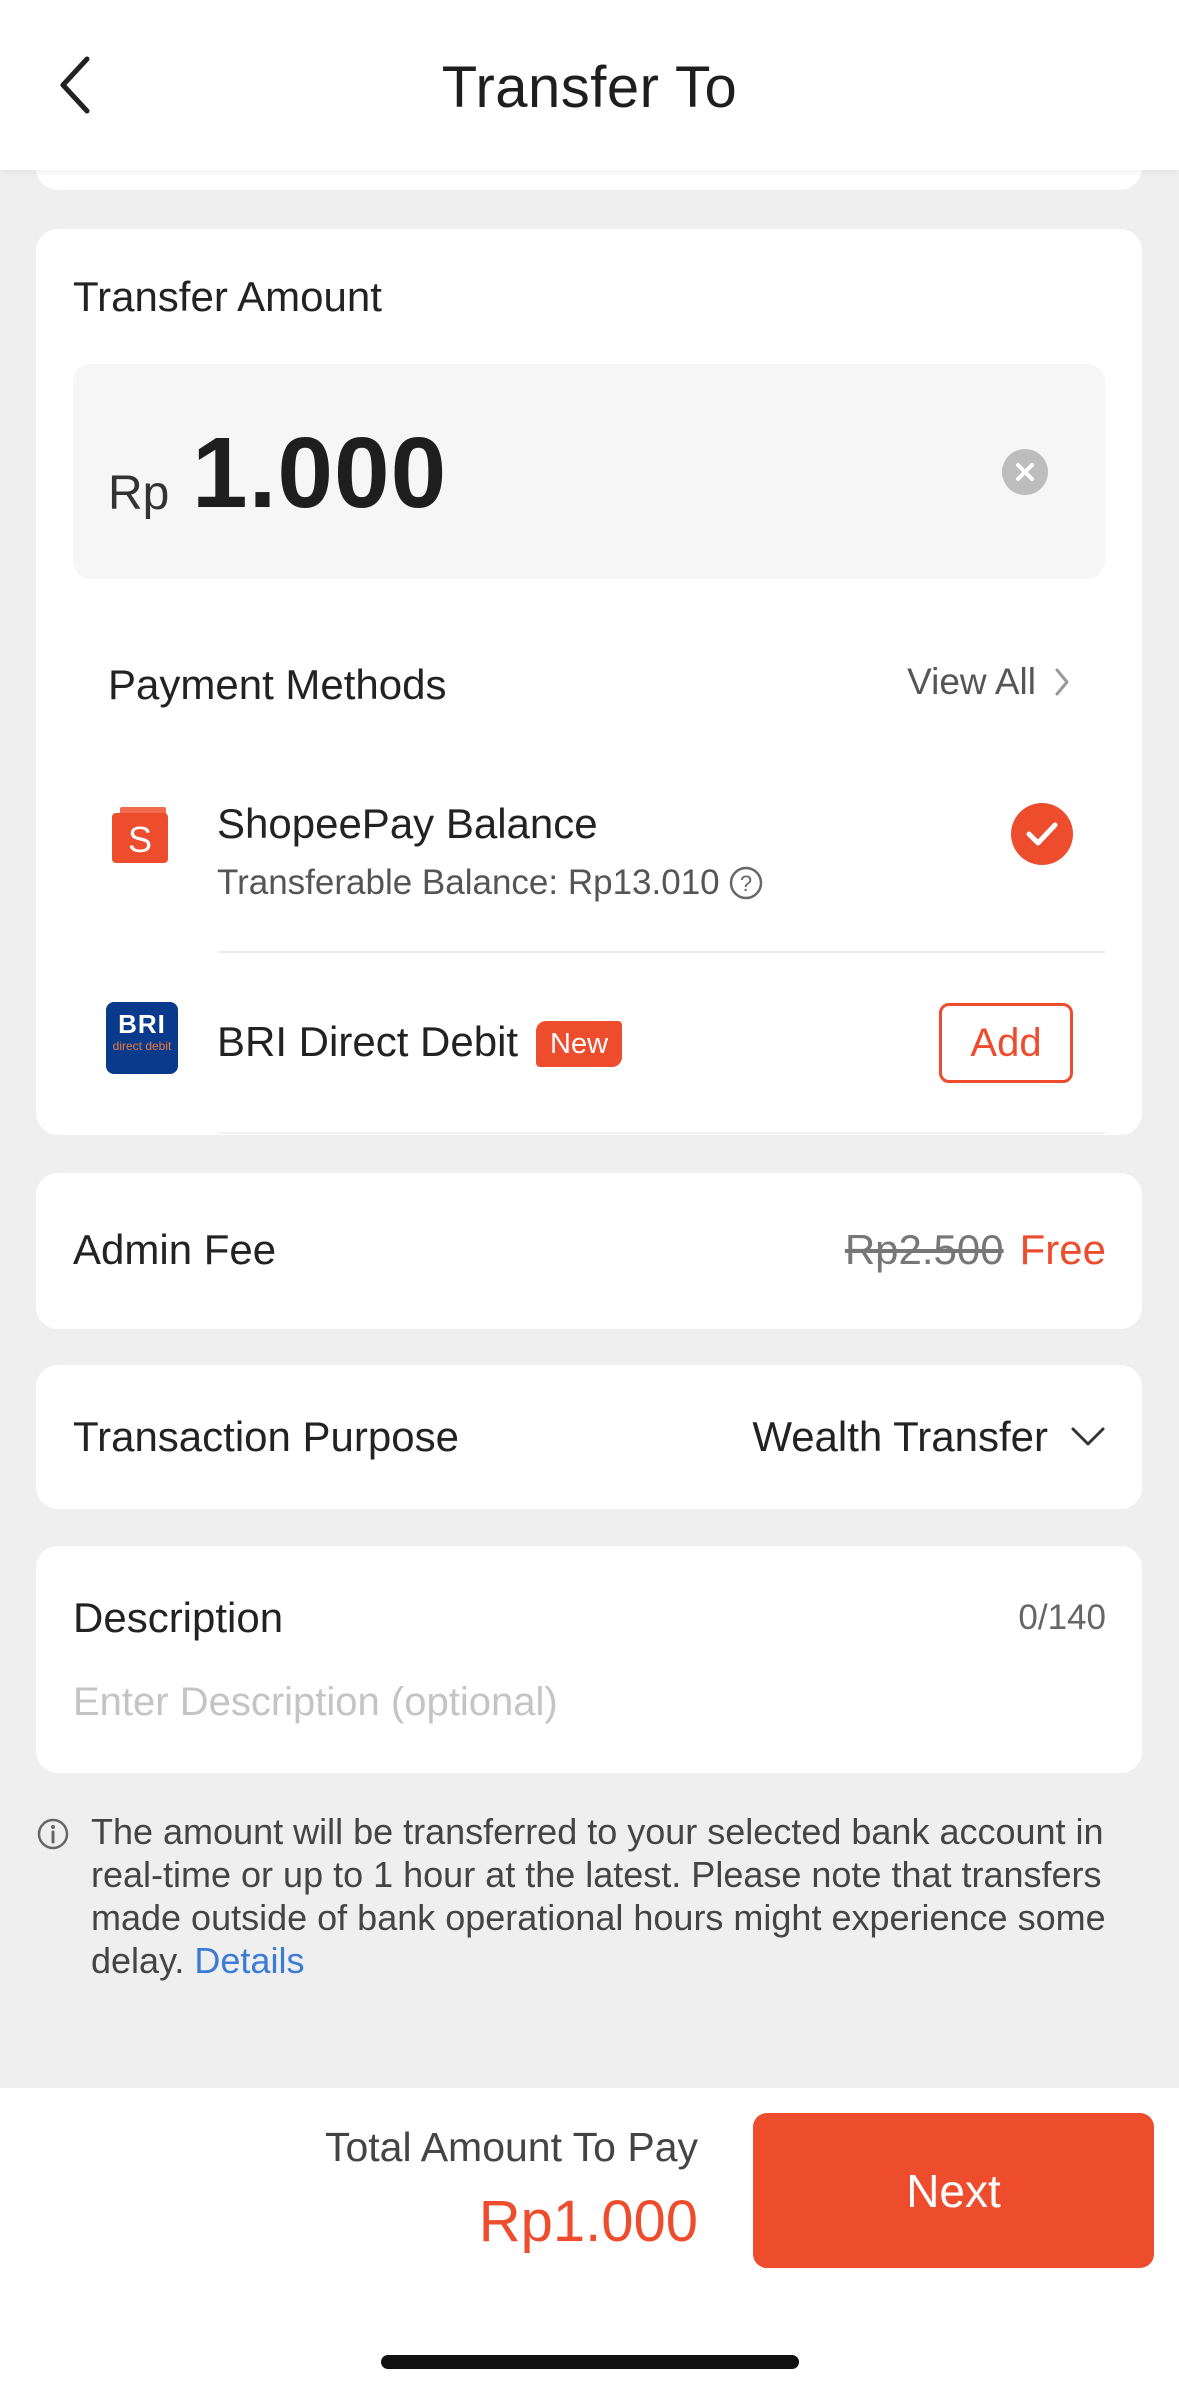  I want to click on admin-fee-value: Rp2.500 Free, so click(975, 1250).